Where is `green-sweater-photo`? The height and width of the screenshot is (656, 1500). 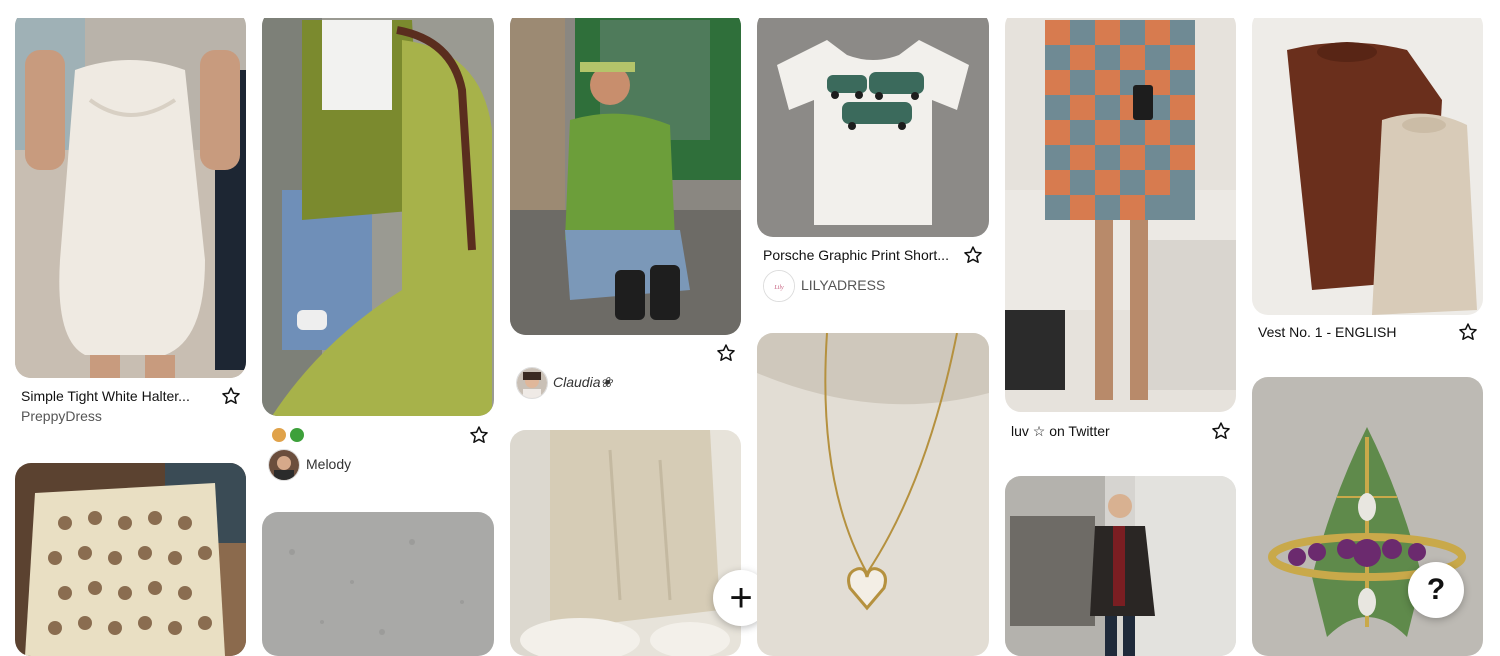 green-sweater-photo is located at coordinates (625, 172).